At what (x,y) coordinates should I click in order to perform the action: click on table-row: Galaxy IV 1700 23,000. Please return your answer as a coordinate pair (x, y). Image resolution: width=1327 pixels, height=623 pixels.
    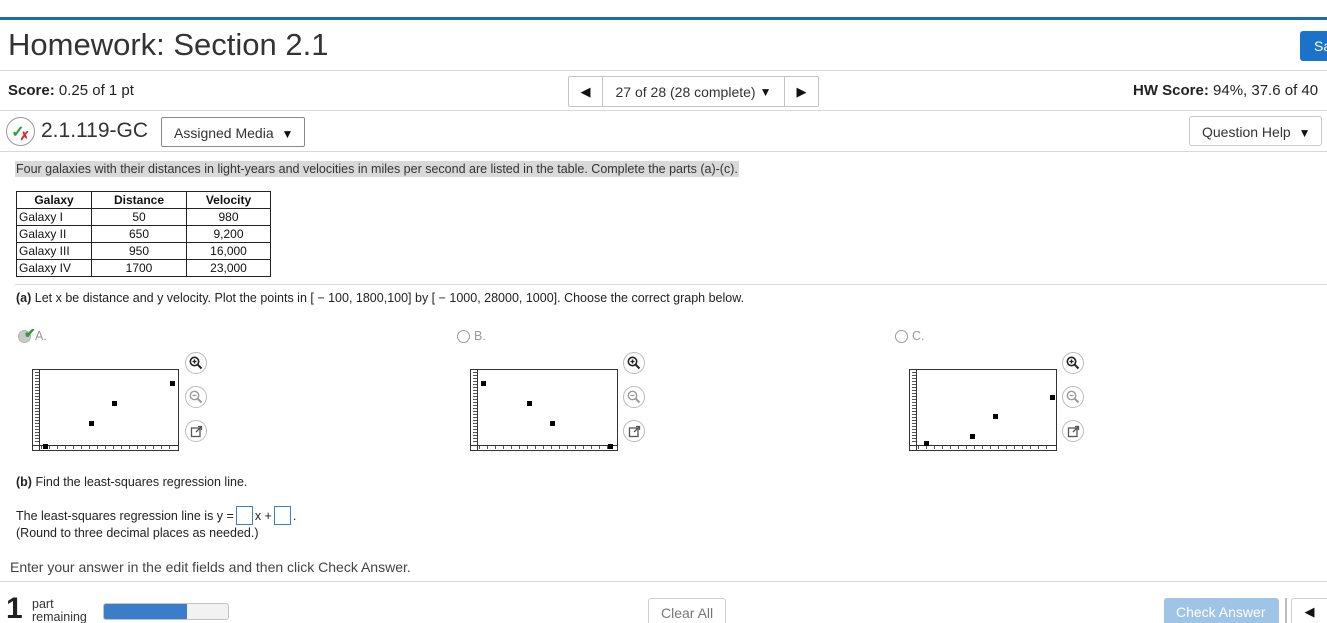
    Looking at the image, I should click on (143, 268).